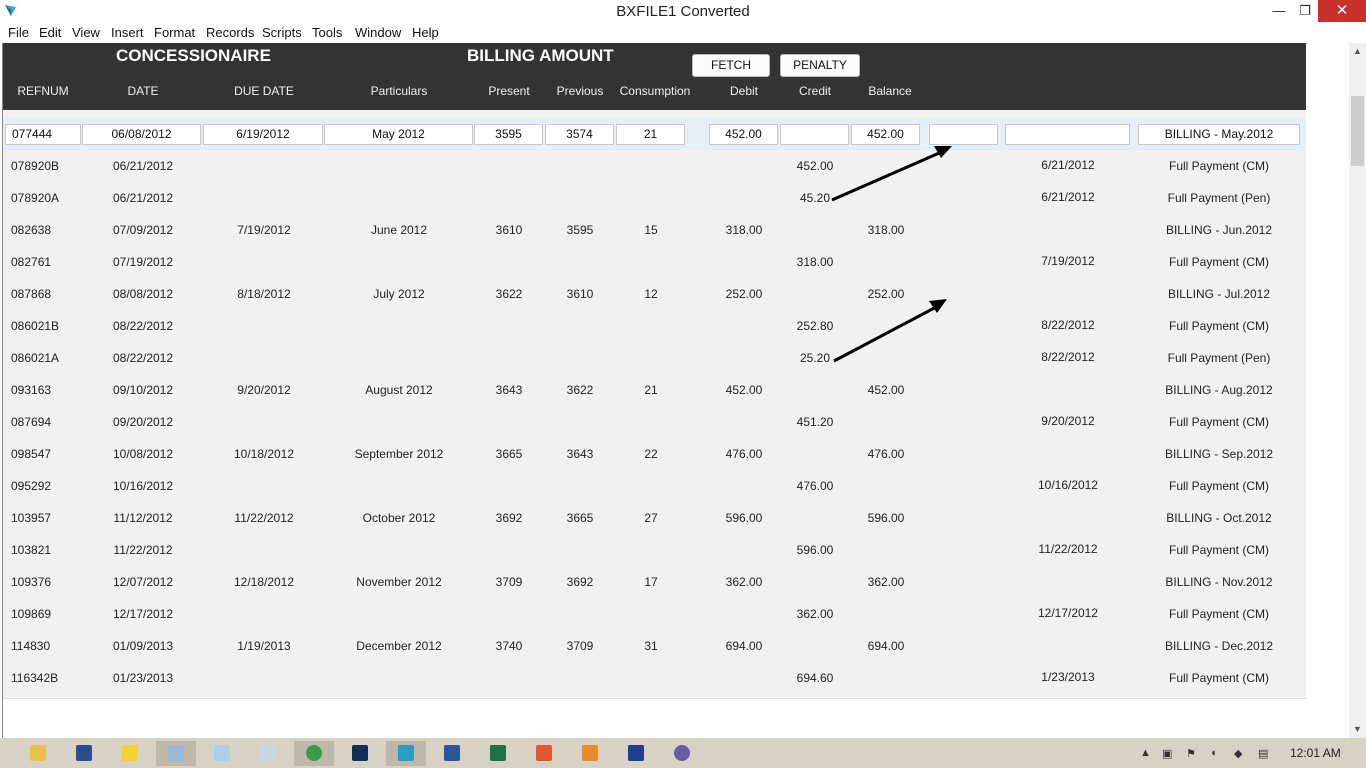 The image size is (1366, 768). What do you see at coordinates (222, 753) in the screenshot?
I see `notepad-icon` at bounding box center [222, 753].